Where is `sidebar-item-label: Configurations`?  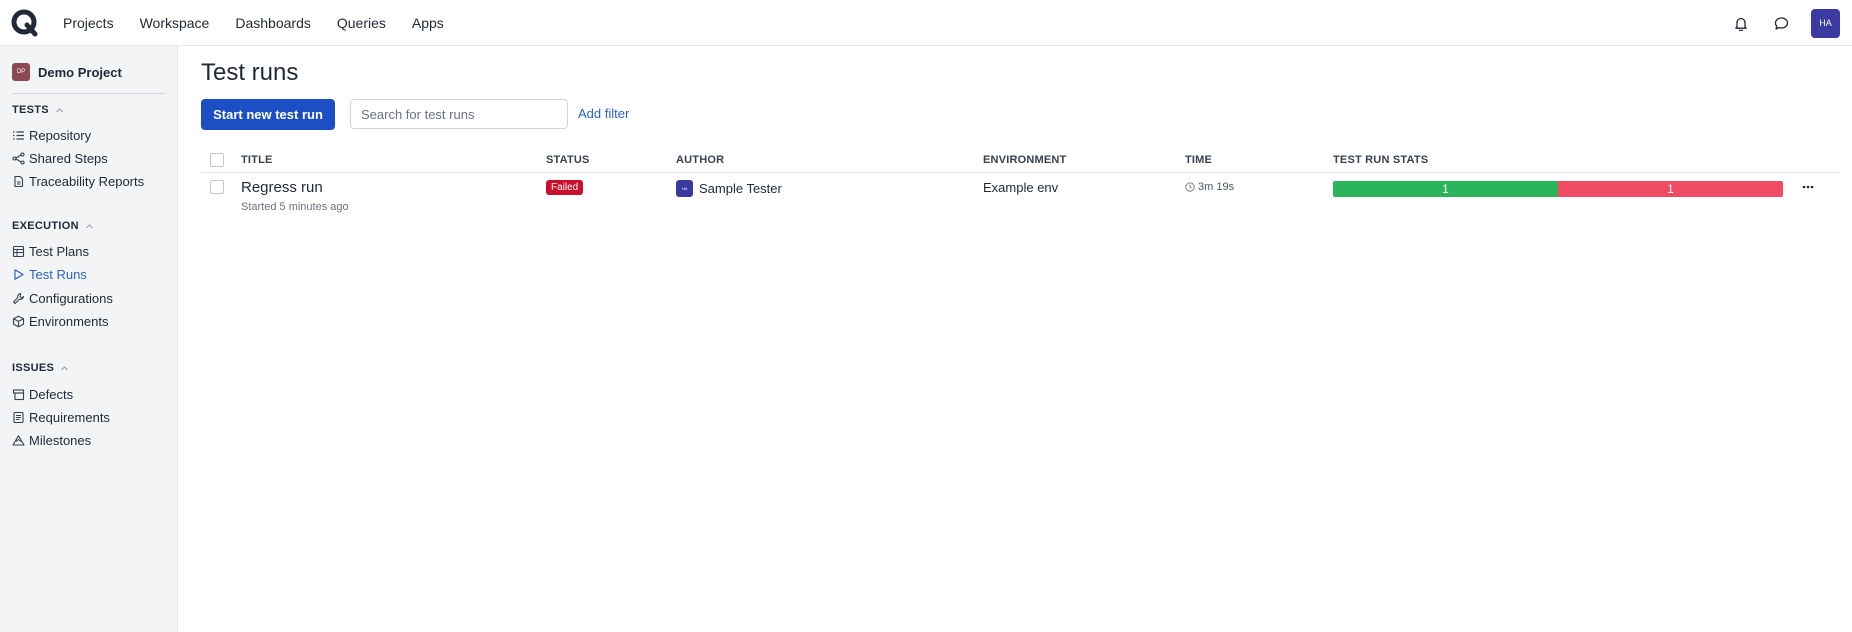
sidebar-item-label: Configurations is located at coordinates (71, 298).